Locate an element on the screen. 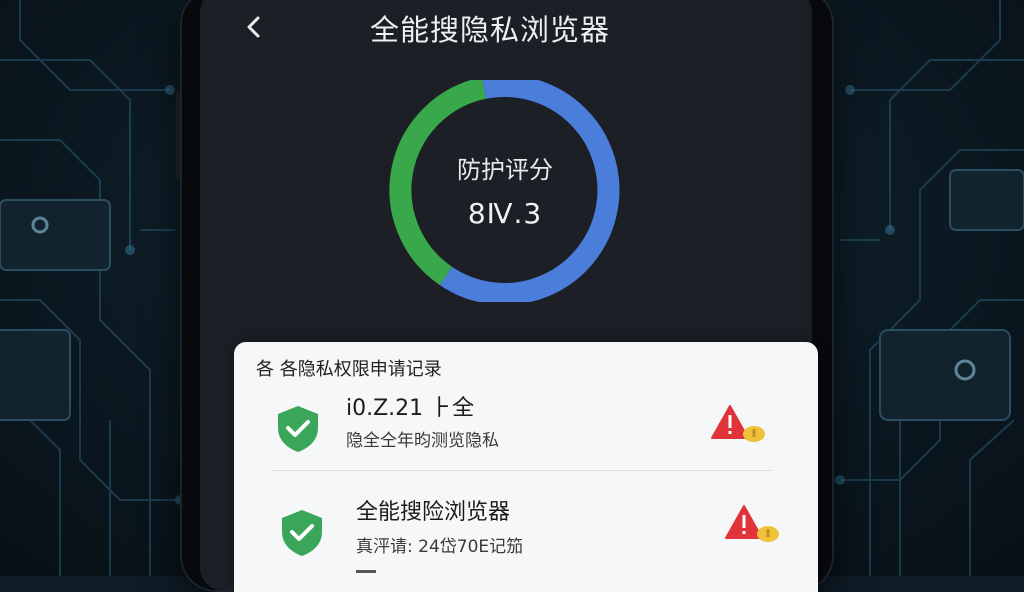 The width and height of the screenshot is (1024, 592). item-title: i0.Z.21 ⺊全 is located at coordinates (410, 408).